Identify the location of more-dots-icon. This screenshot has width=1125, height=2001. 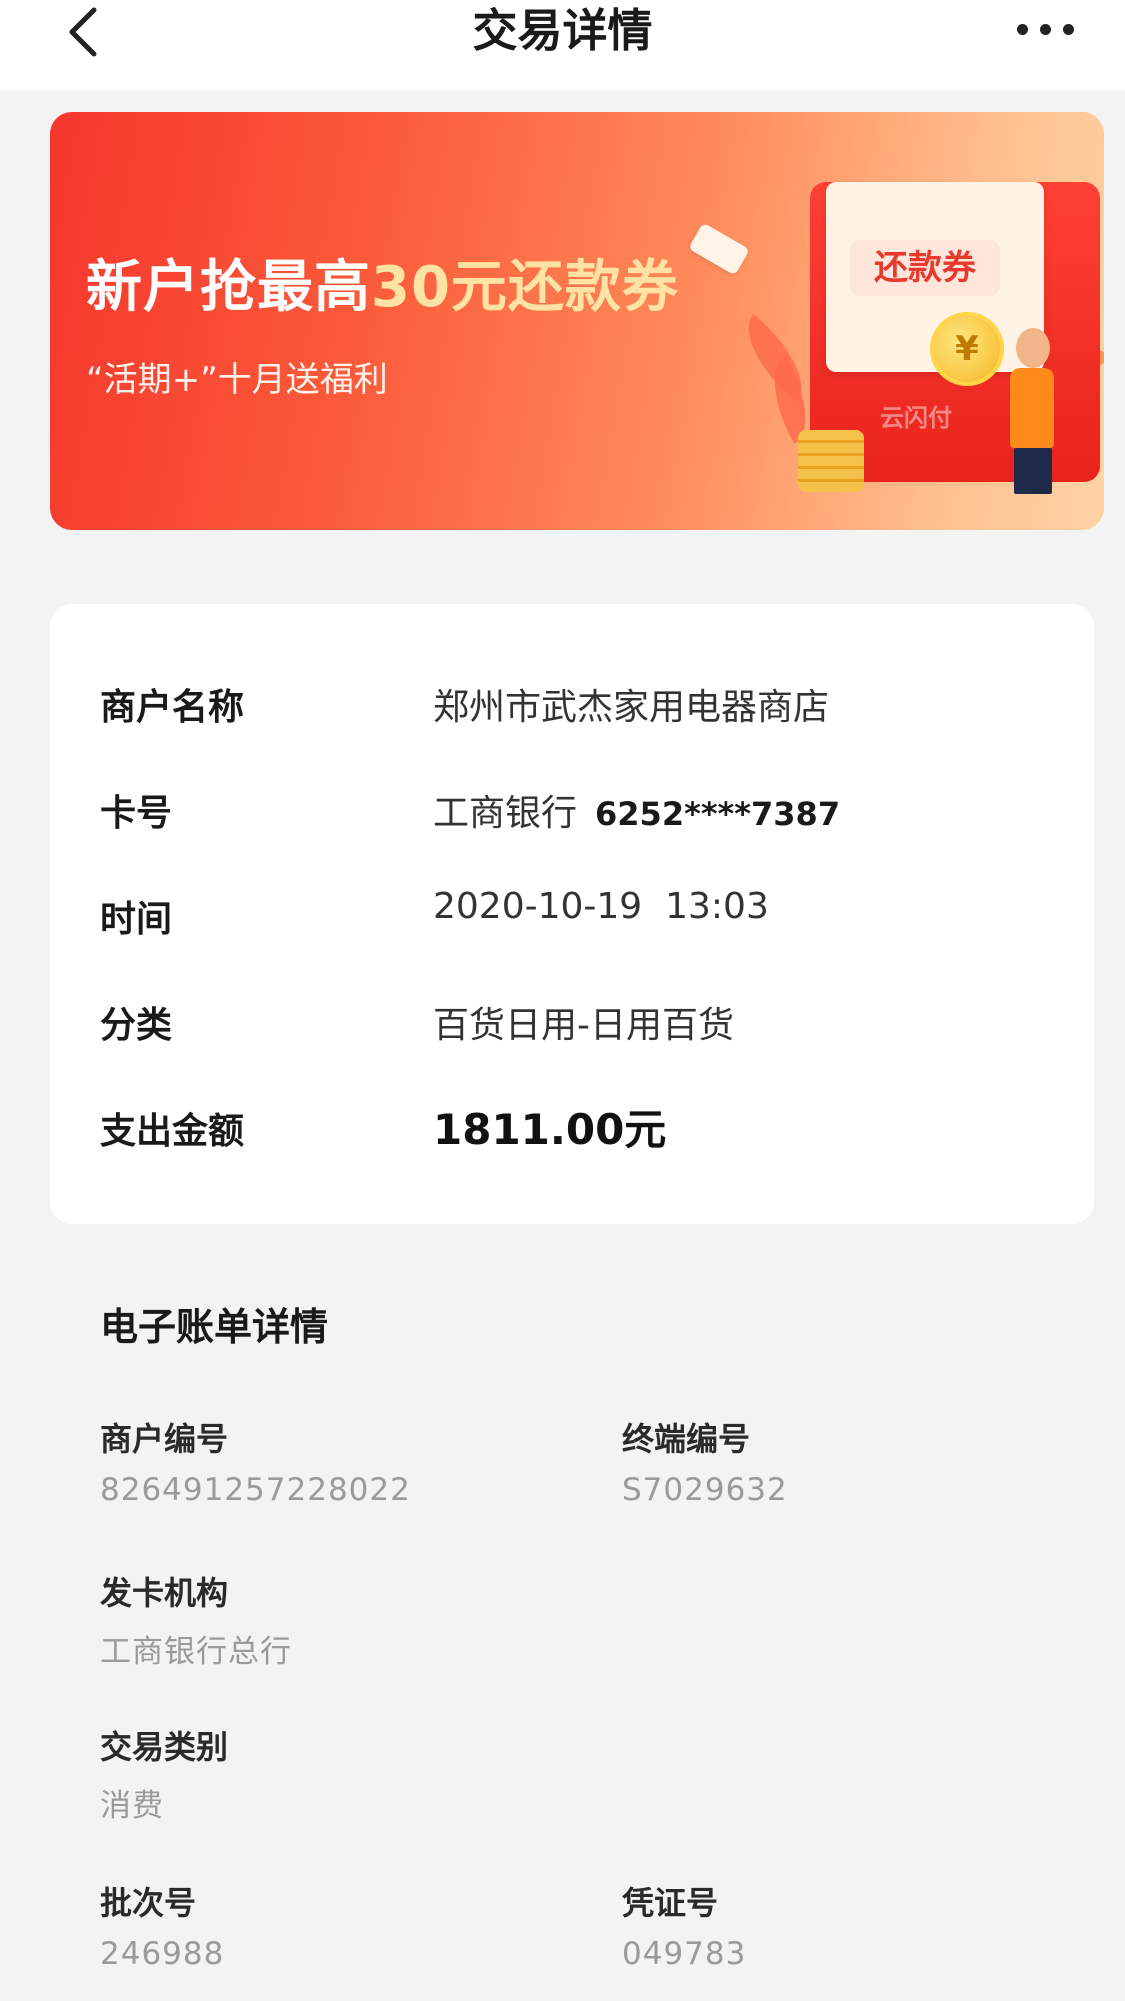
(1022, 29).